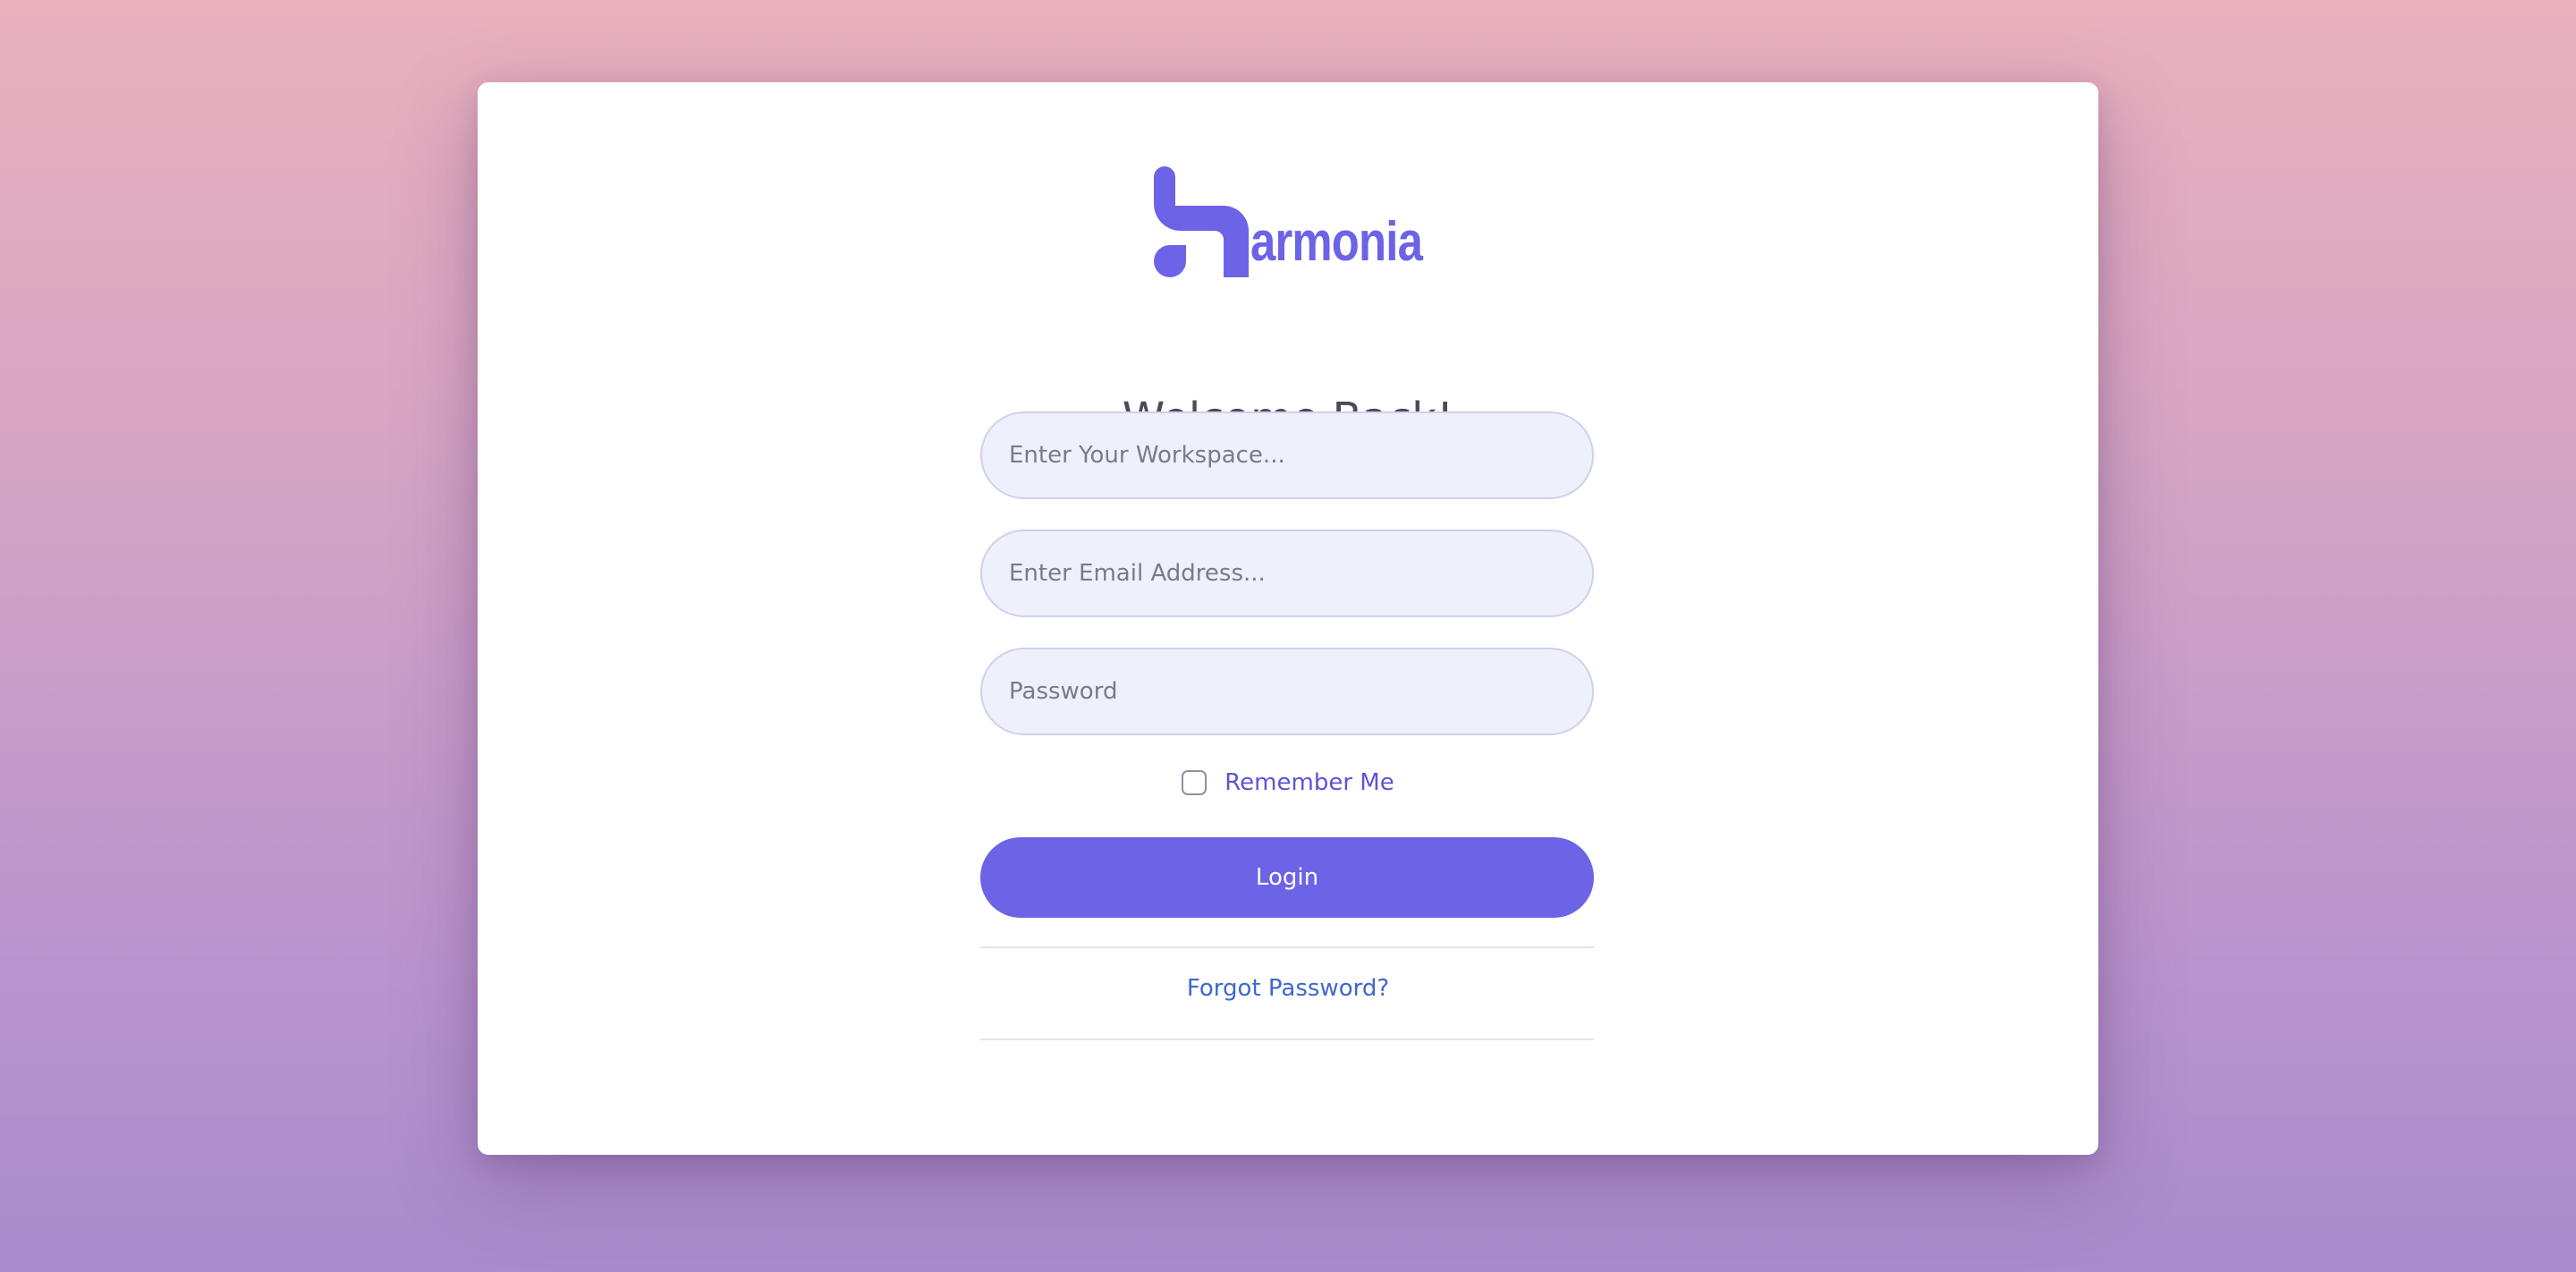 The height and width of the screenshot is (1272, 2576). I want to click on harmonia-h-logo-icon, so click(1201, 221).